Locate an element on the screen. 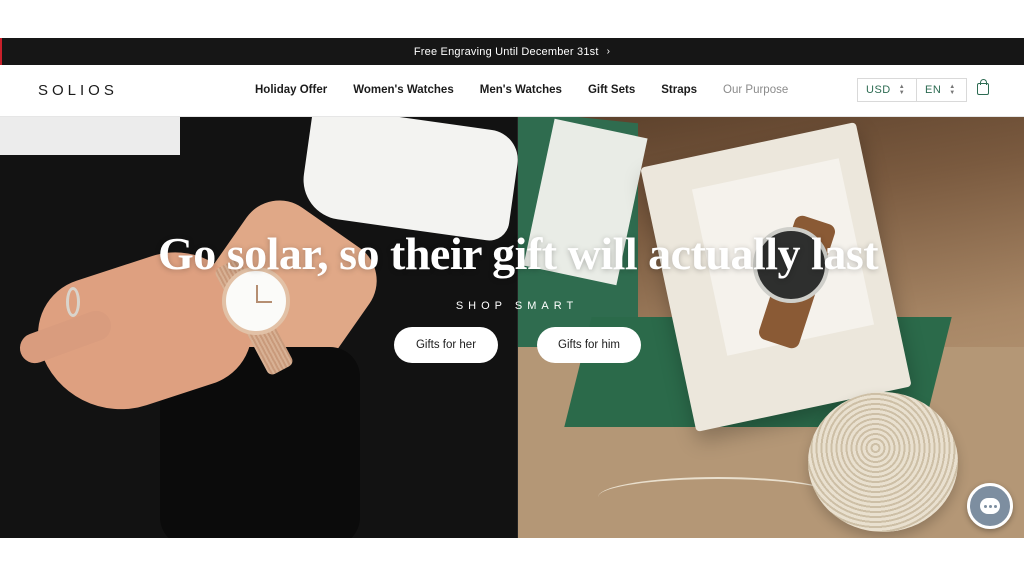 The image size is (1024, 576). announcement-text: Free Engraving Until December 31st is located at coordinates (506, 51).